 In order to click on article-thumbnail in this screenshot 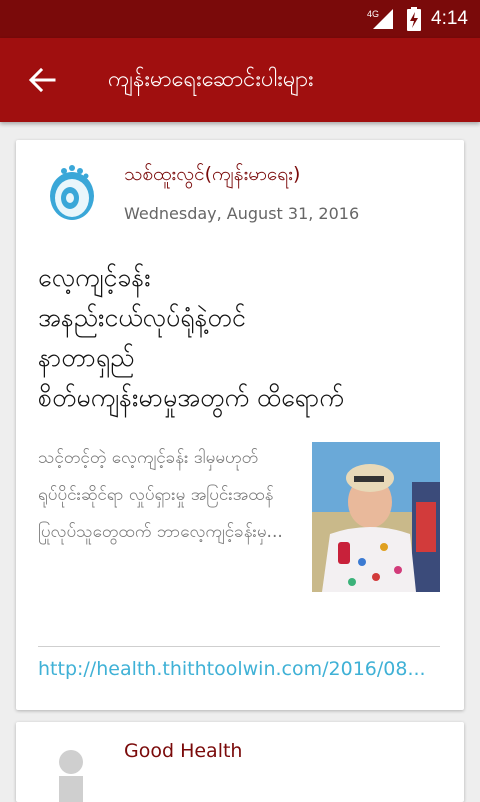, I will do `click(376, 517)`.